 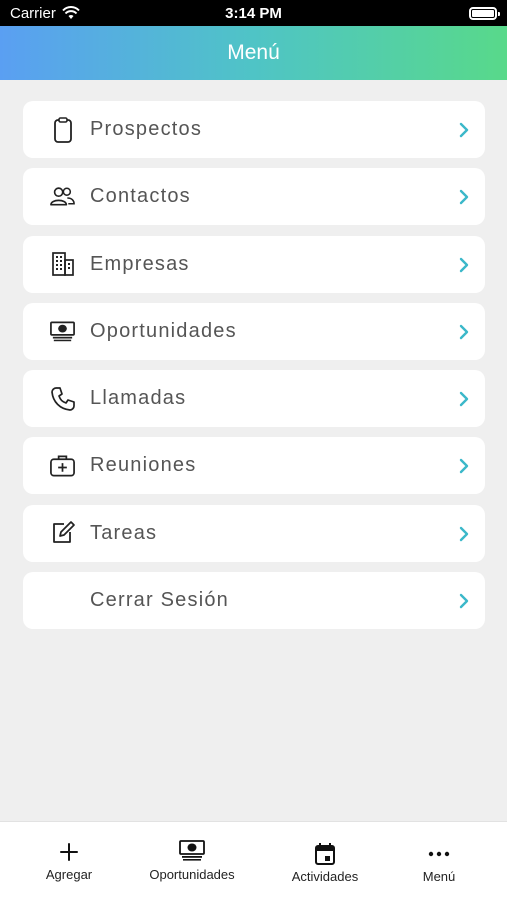 I want to click on plus-icon, so click(x=69, y=852).